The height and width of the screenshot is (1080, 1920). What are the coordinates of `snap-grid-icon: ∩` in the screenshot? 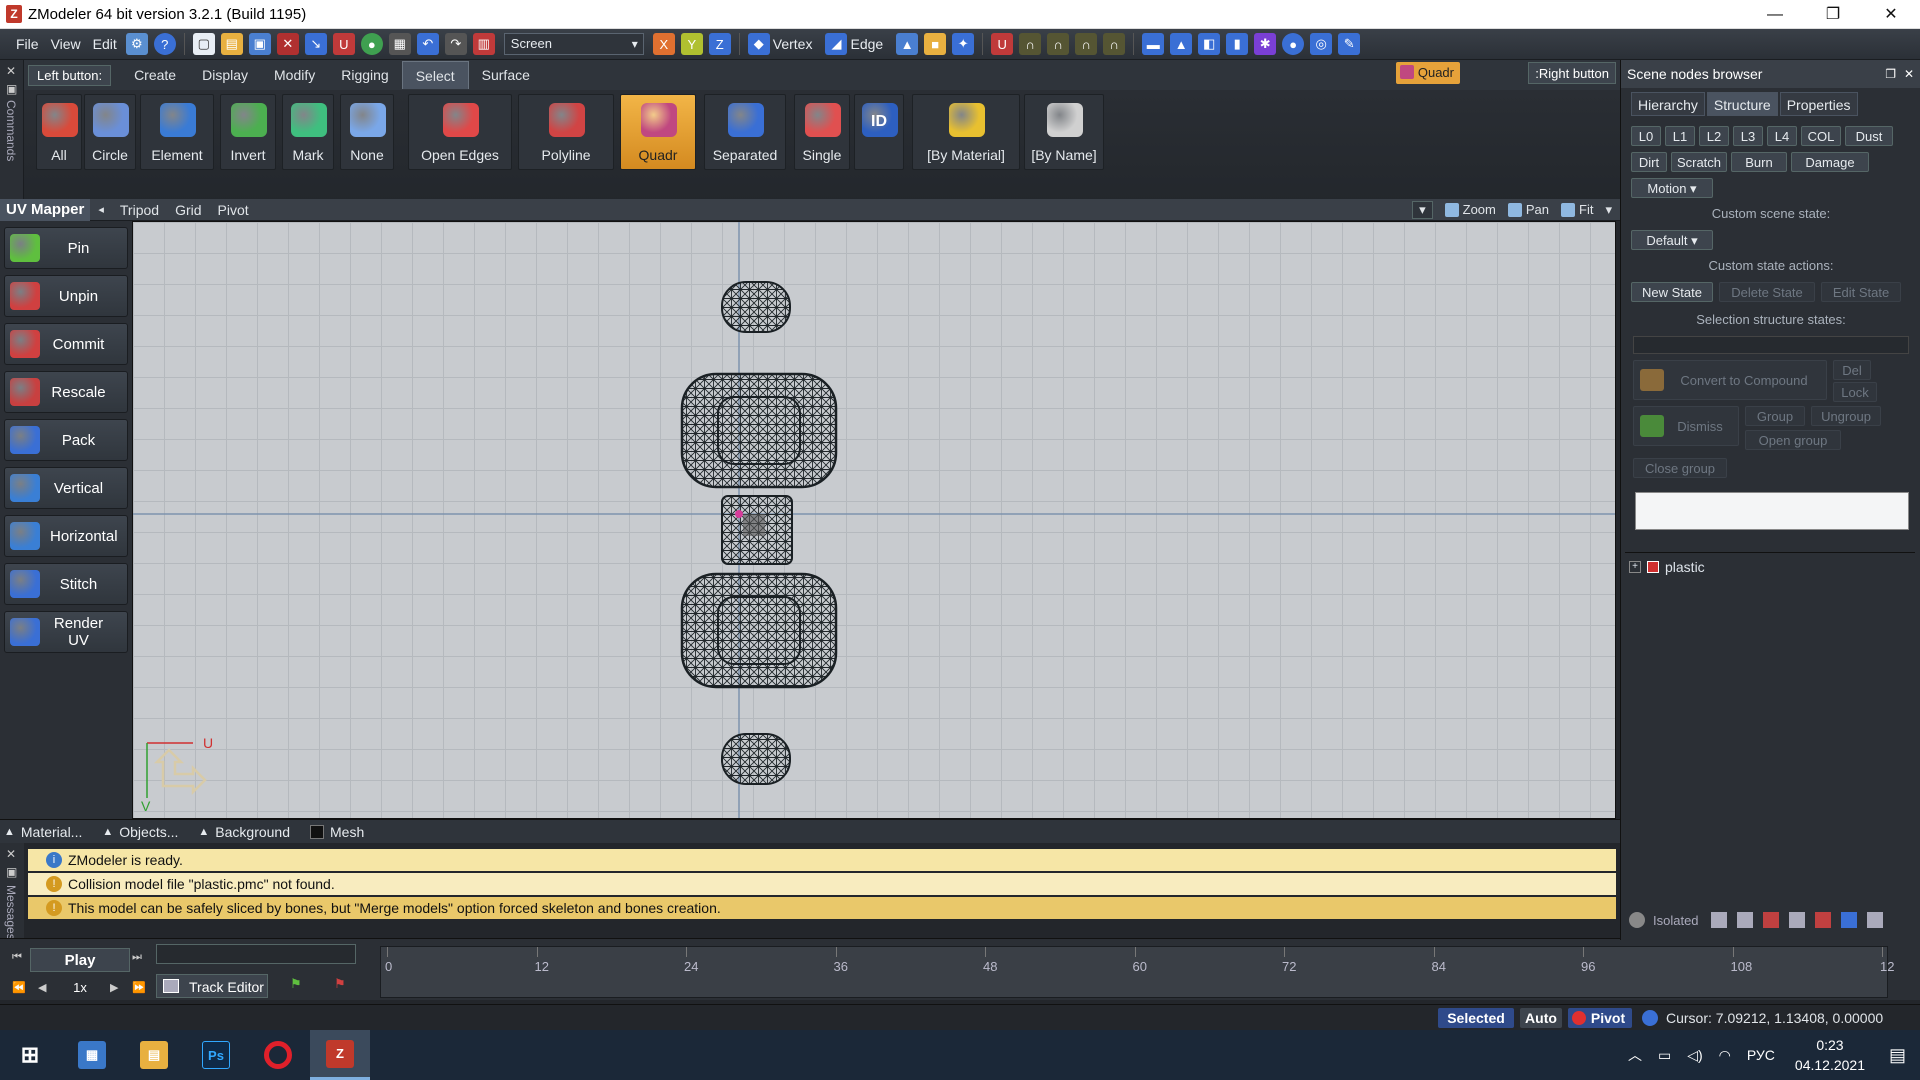 It's located at (1114, 44).